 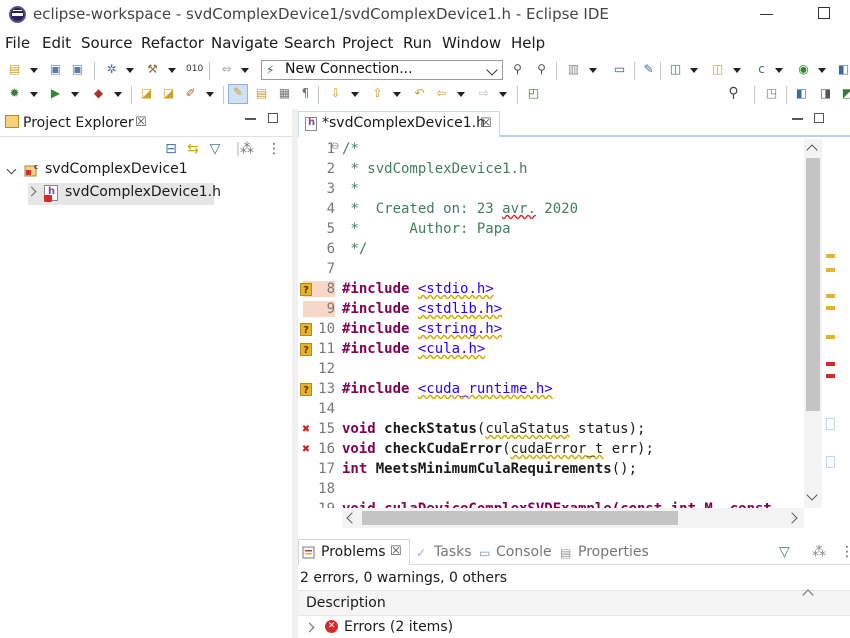 I want to click on build-dropdown, so click(x=172, y=70).